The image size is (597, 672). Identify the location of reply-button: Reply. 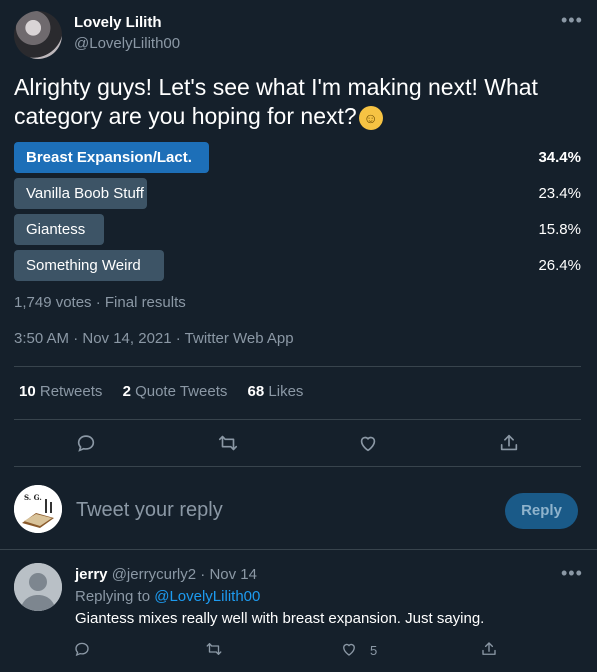
(541, 511).